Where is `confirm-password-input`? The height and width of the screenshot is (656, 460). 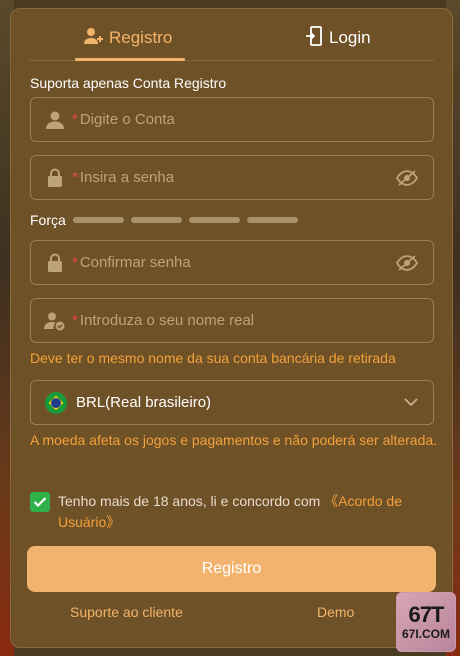
confirm-password-input is located at coordinates (235, 262).